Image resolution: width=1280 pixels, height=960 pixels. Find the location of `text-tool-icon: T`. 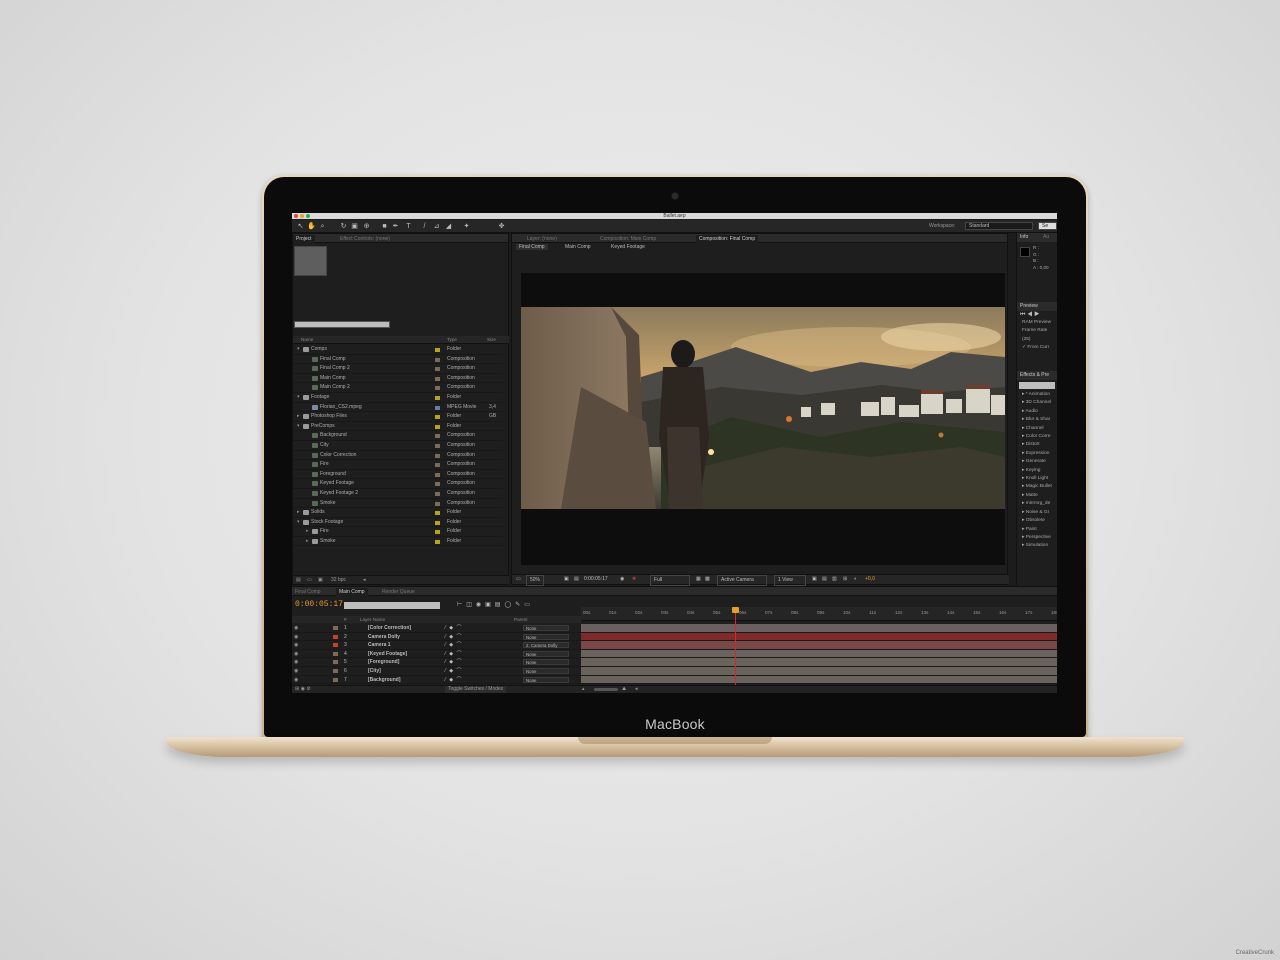

text-tool-icon: T is located at coordinates (408, 226).